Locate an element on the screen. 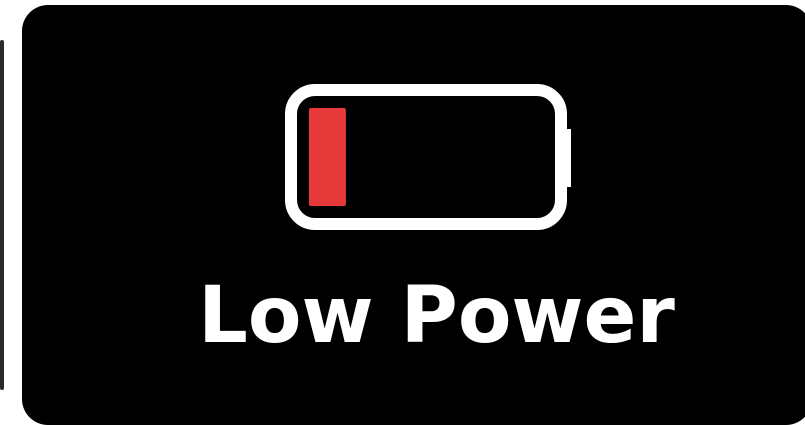  battery-low-icon is located at coordinates (428, 157).